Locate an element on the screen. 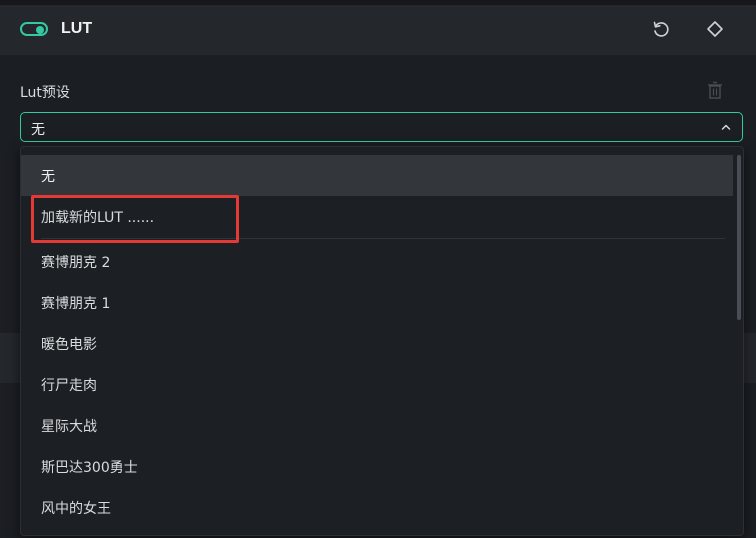 Image resolution: width=756 pixels, height=538 pixels. section-title: LUT is located at coordinates (77, 28).